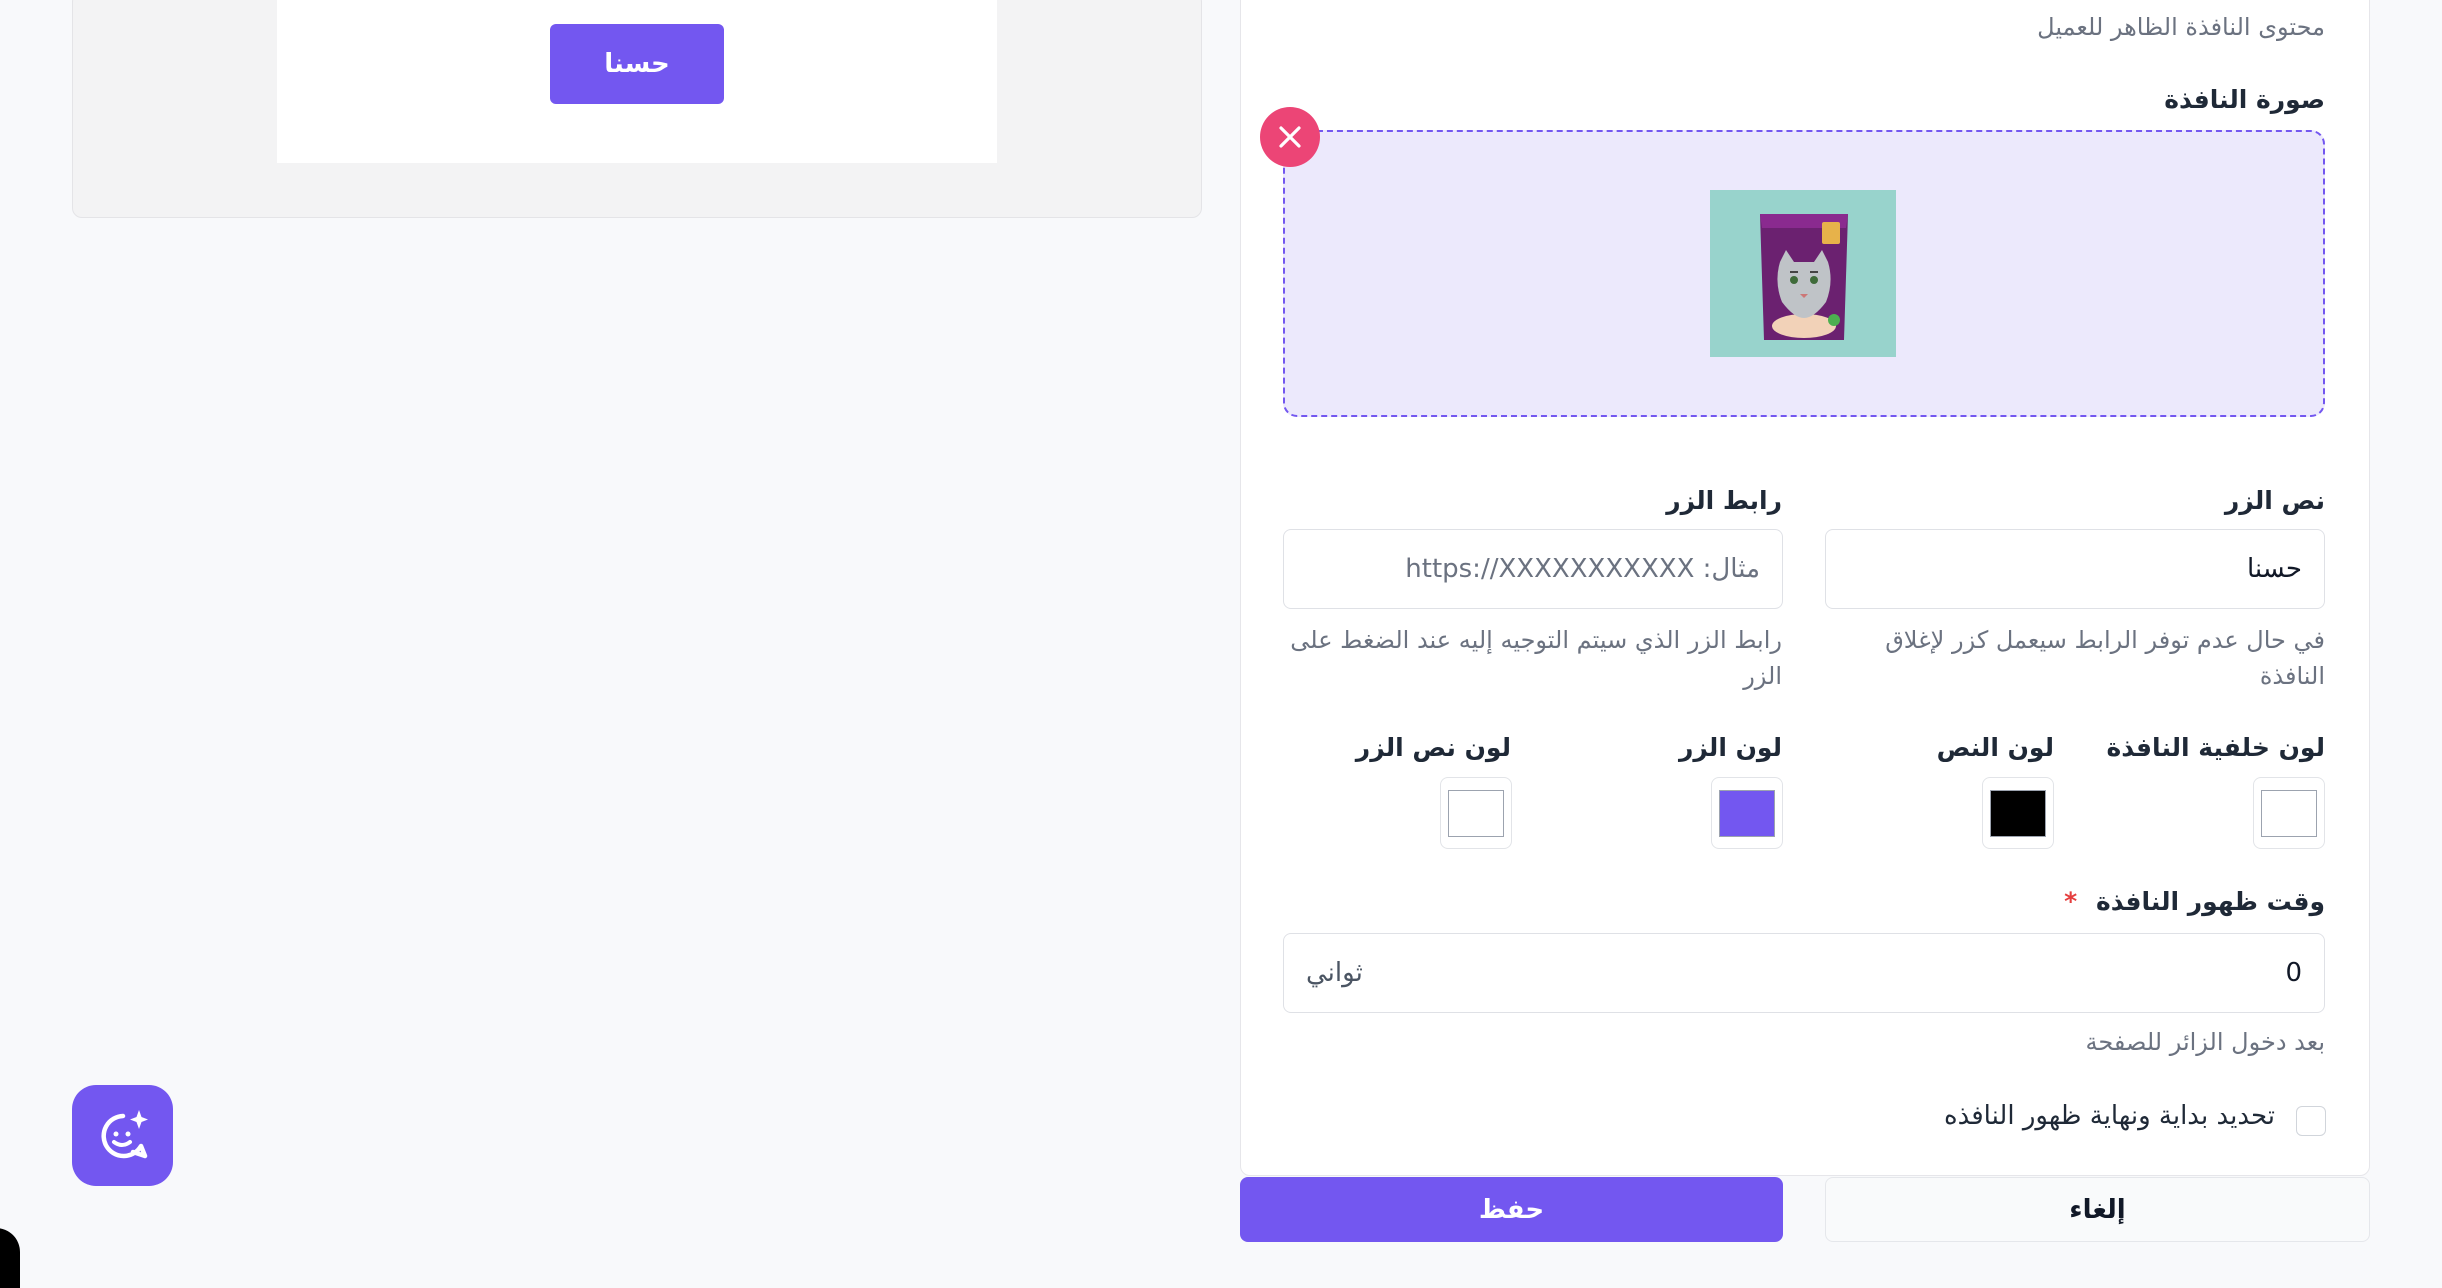  What do you see at coordinates (637, 64) in the screenshot?
I see `preview-button: حسنا` at bounding box center [637, 64].